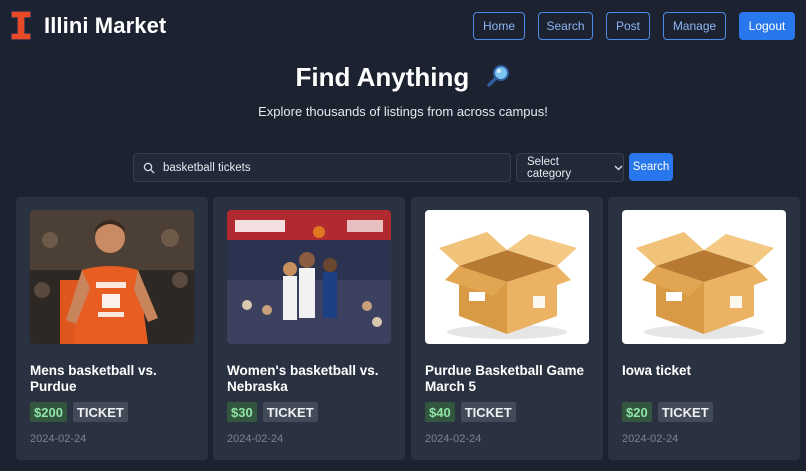  I want to click on nav-manage-button: Manage, so click(694, 26).